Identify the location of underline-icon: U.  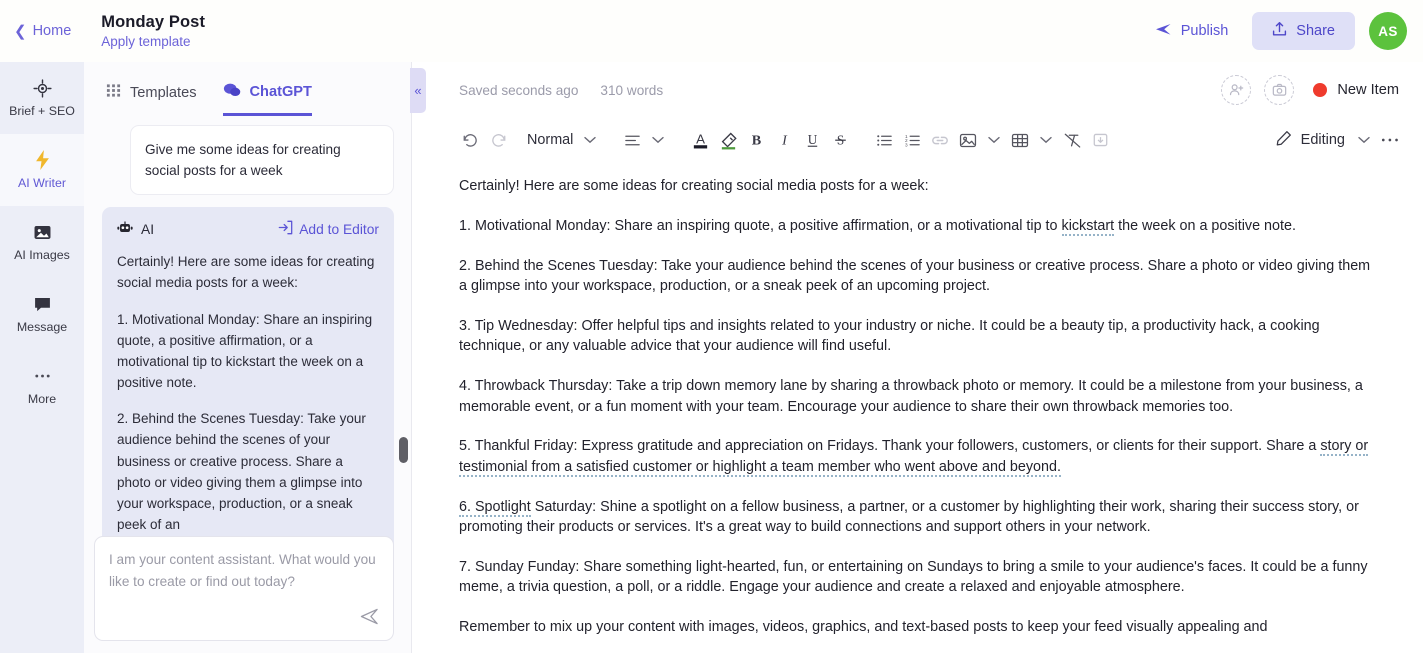
(812, 140).